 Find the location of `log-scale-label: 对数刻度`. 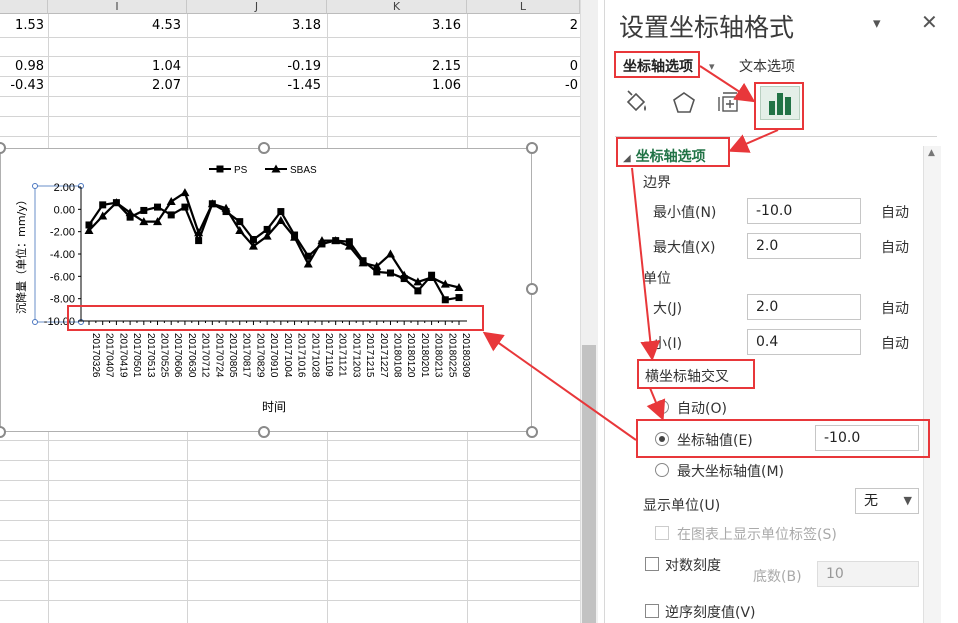

log-scale-label: 对数刻度 is located at coordinates (693, 565).